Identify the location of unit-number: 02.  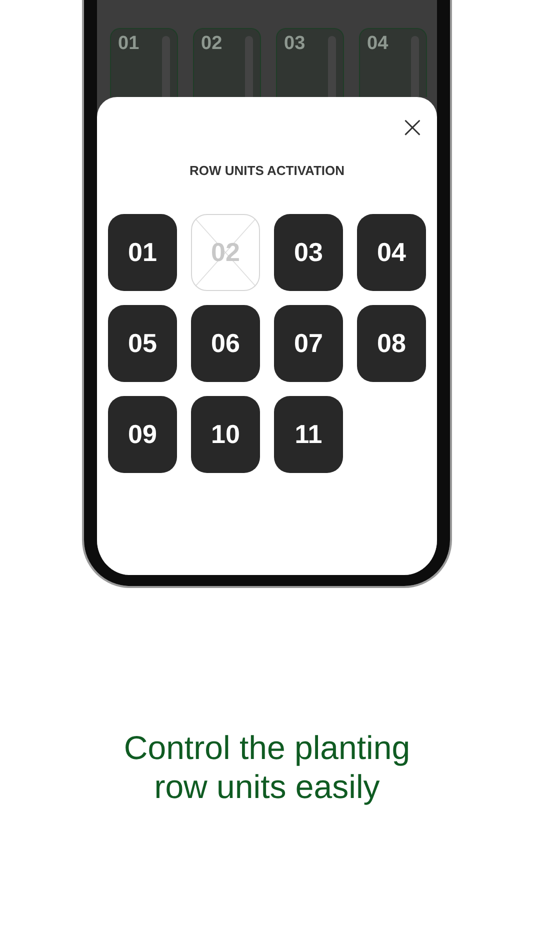
(211, 44).